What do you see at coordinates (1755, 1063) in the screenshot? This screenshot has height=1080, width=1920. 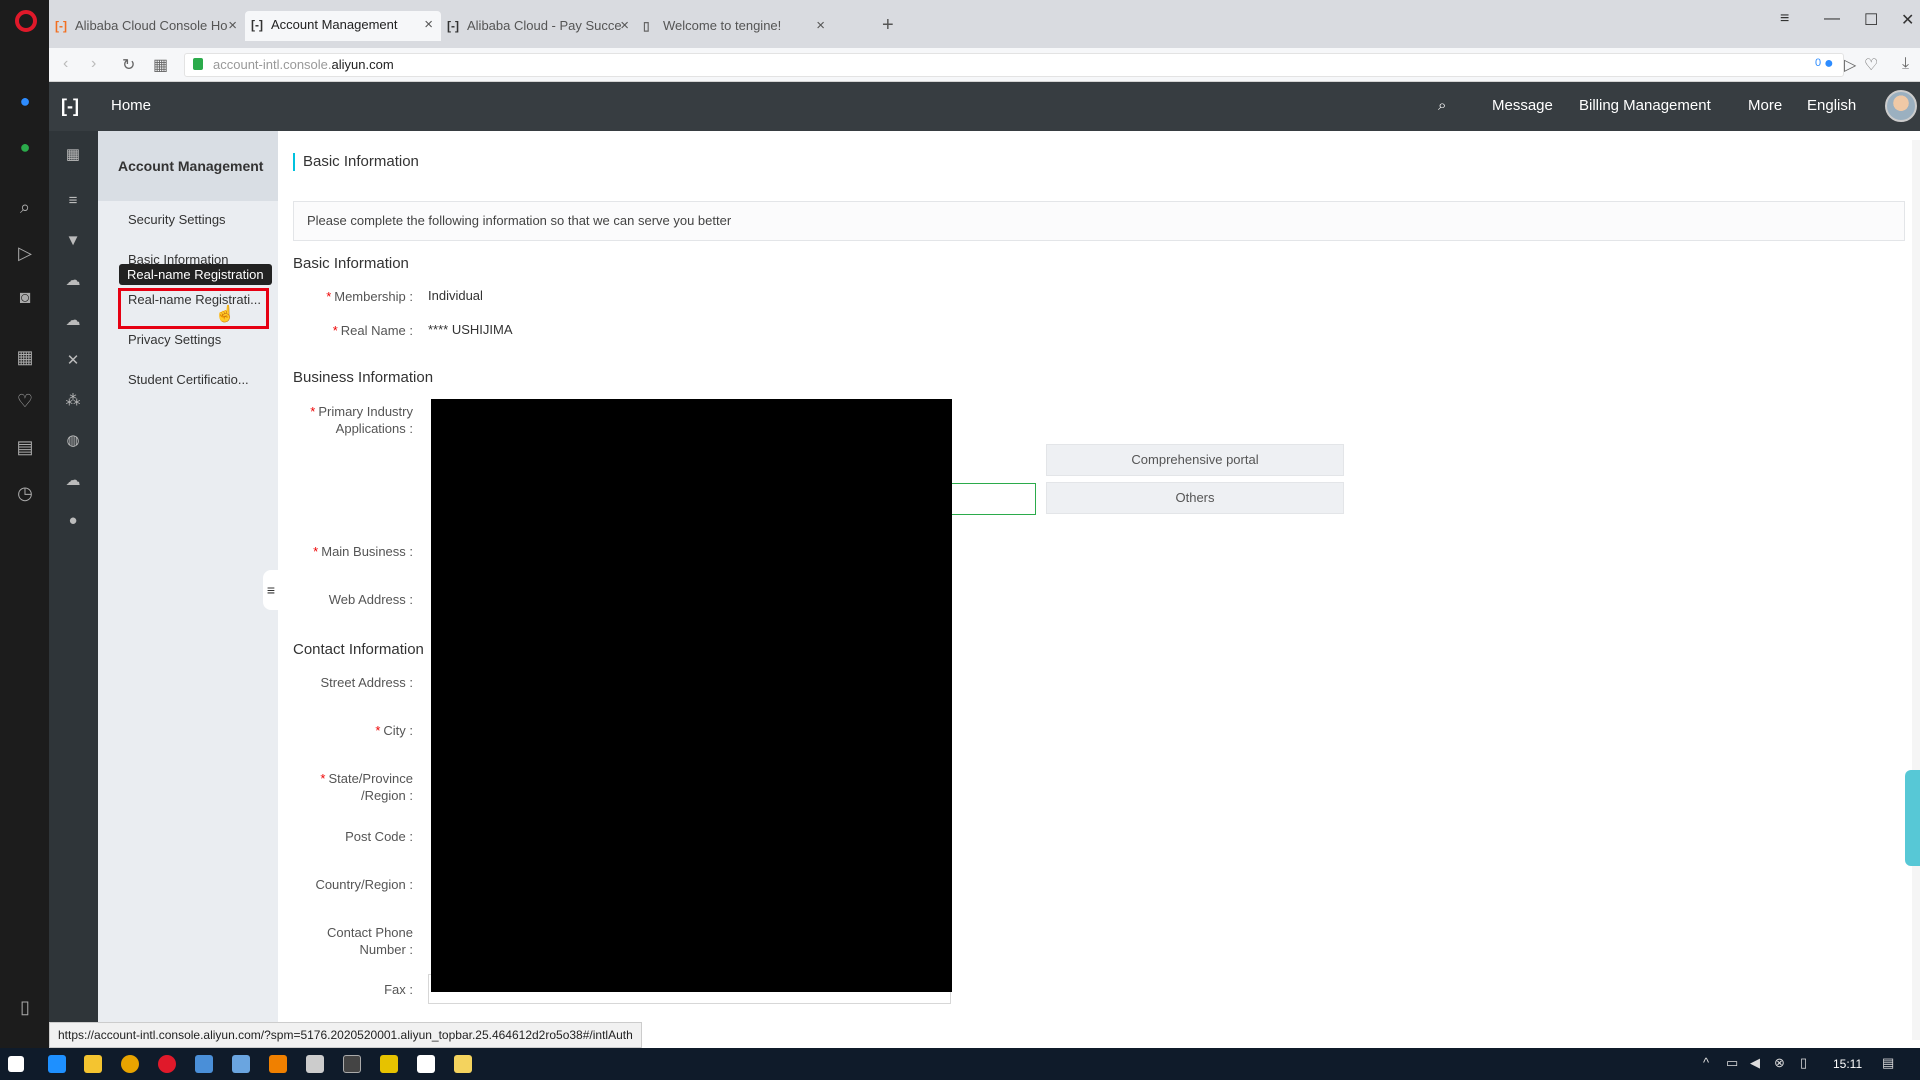 I see `volume-icon: ◀` at bounding box center [1755, 1063].